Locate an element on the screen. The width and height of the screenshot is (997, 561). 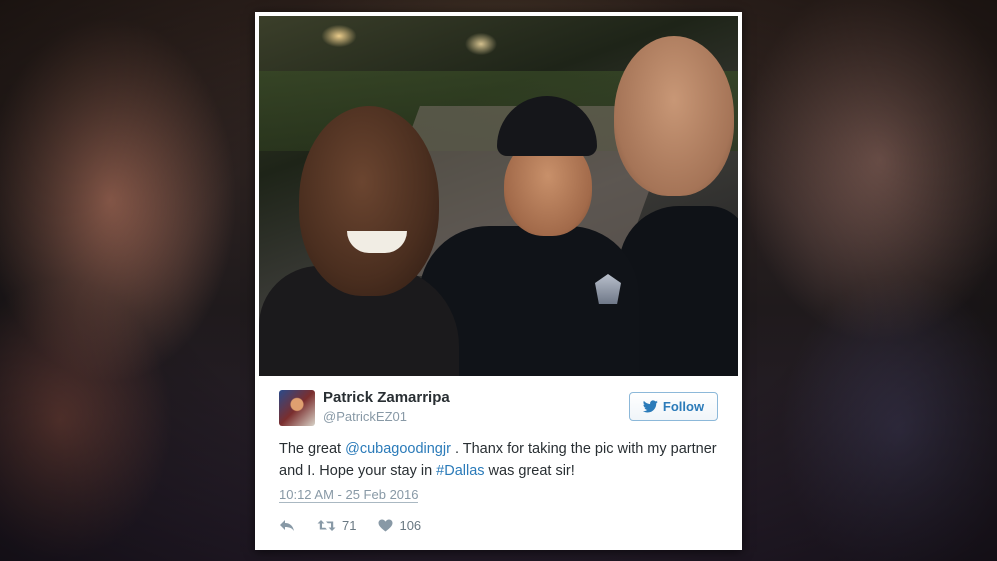
reply-button is located at coordinates (287, 525).